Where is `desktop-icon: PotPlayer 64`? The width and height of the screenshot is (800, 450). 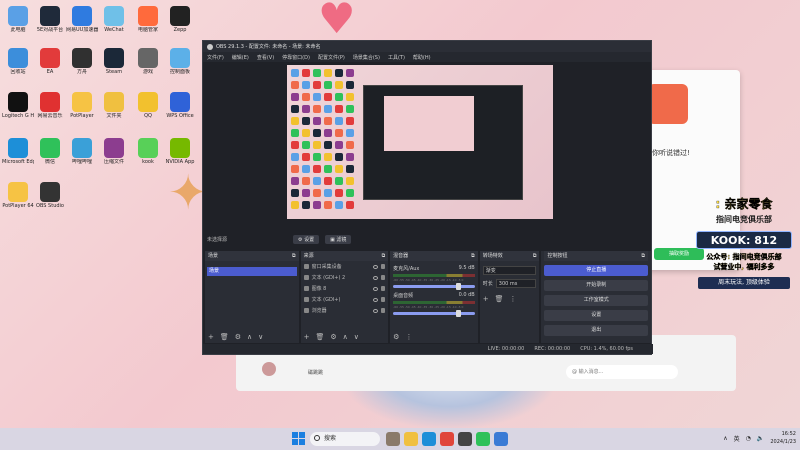 desktop-icon: PotPlayer 64 is located at coordinates (18, 195).